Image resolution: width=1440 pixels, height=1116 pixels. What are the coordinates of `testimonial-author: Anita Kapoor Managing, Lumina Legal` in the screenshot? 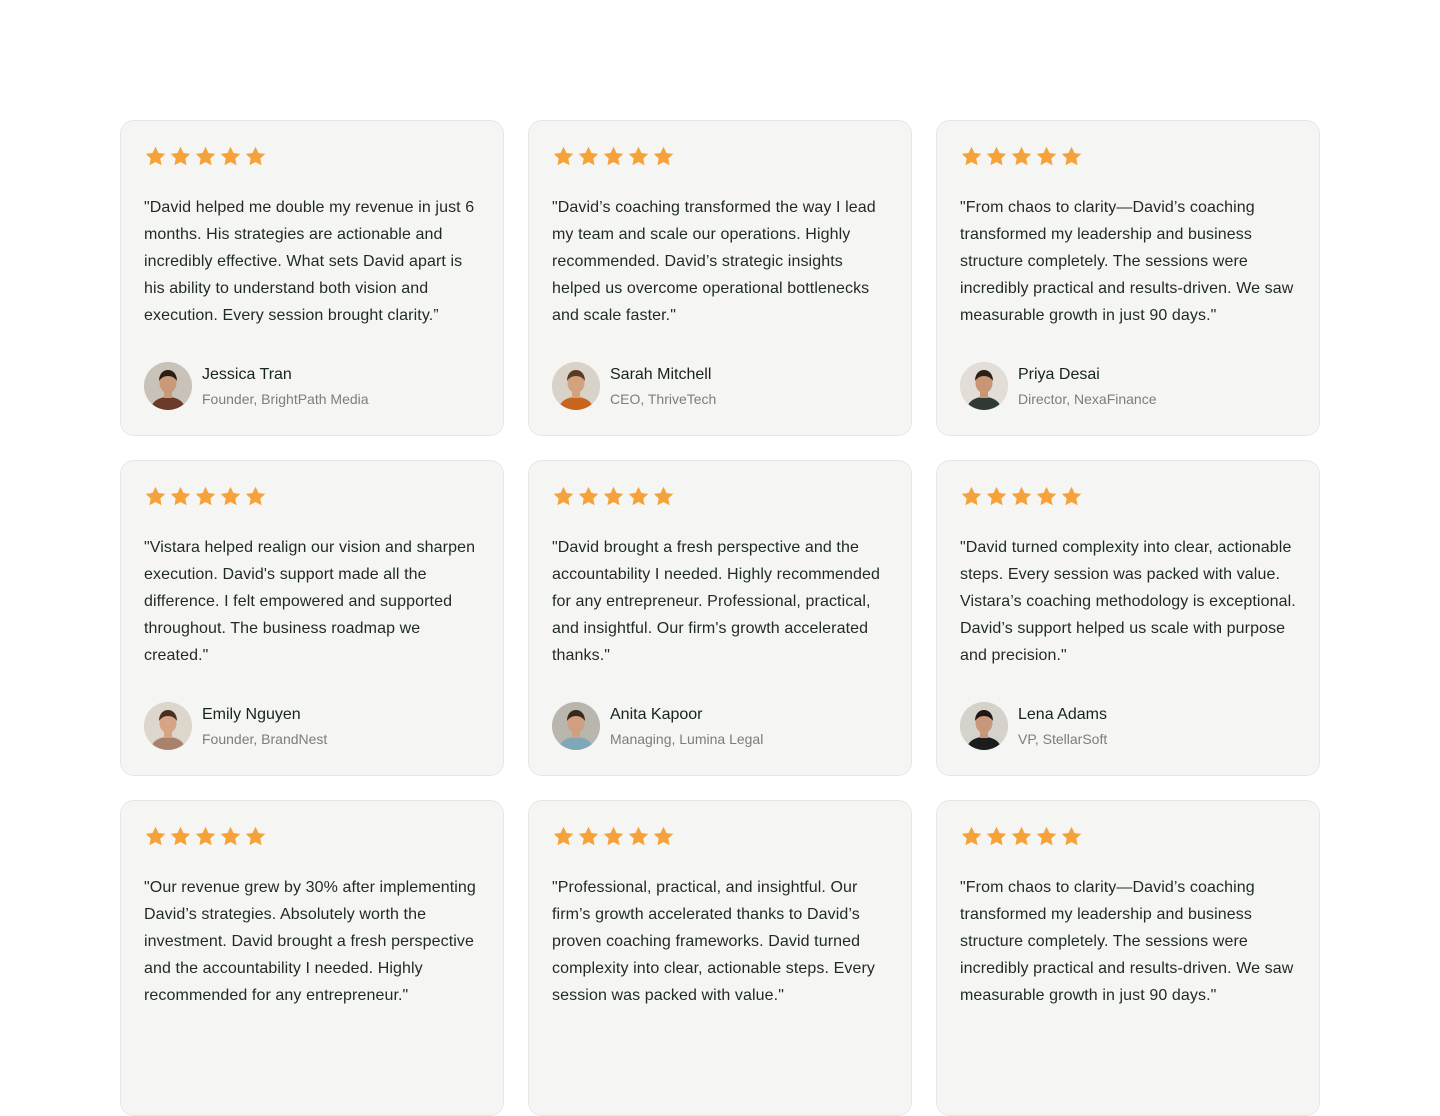 It's located at (657, 726).